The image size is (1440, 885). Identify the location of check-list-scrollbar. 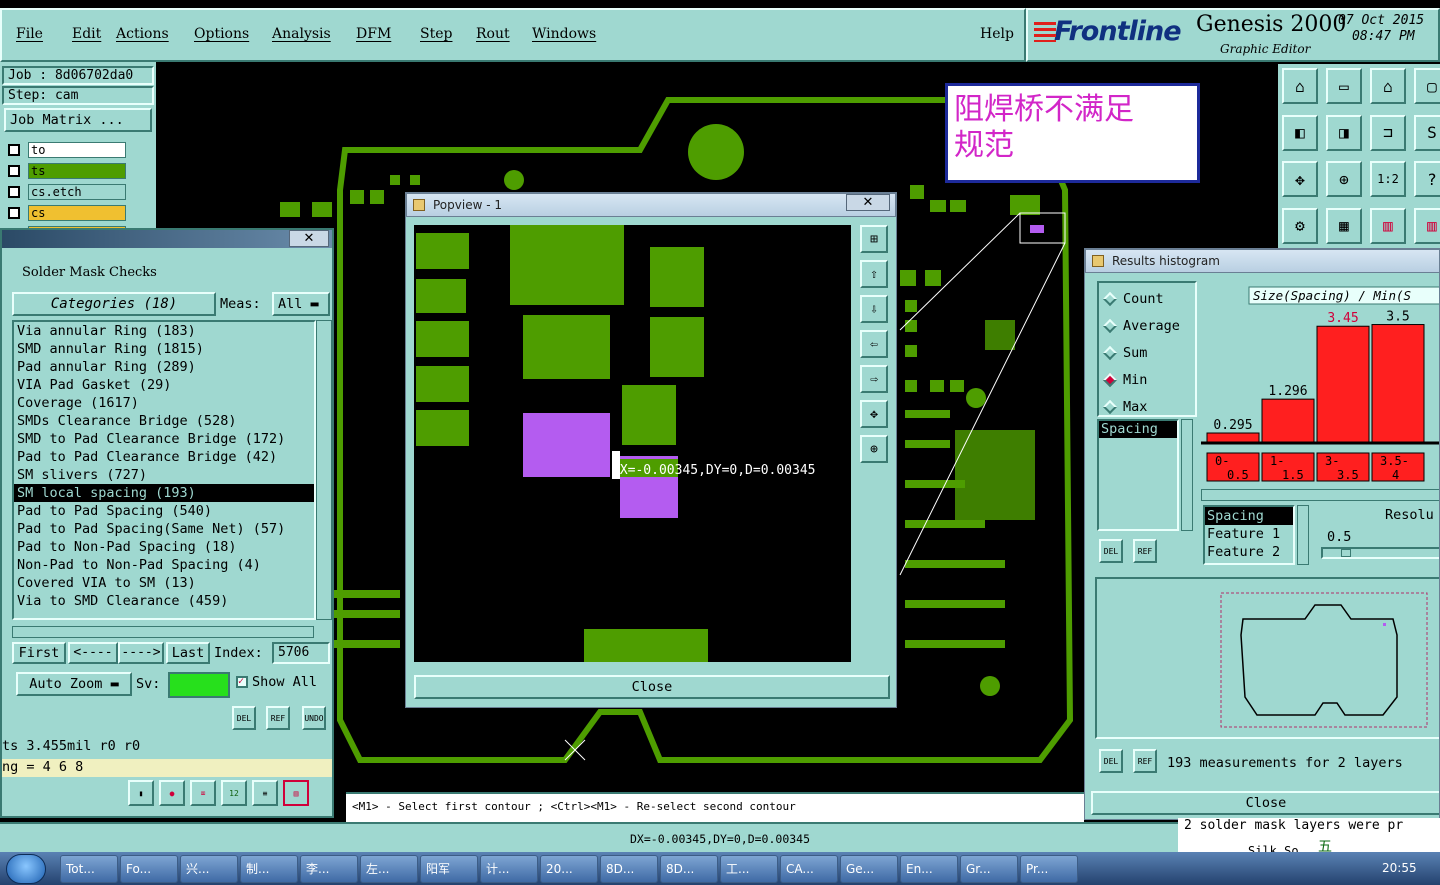
(324, 470).